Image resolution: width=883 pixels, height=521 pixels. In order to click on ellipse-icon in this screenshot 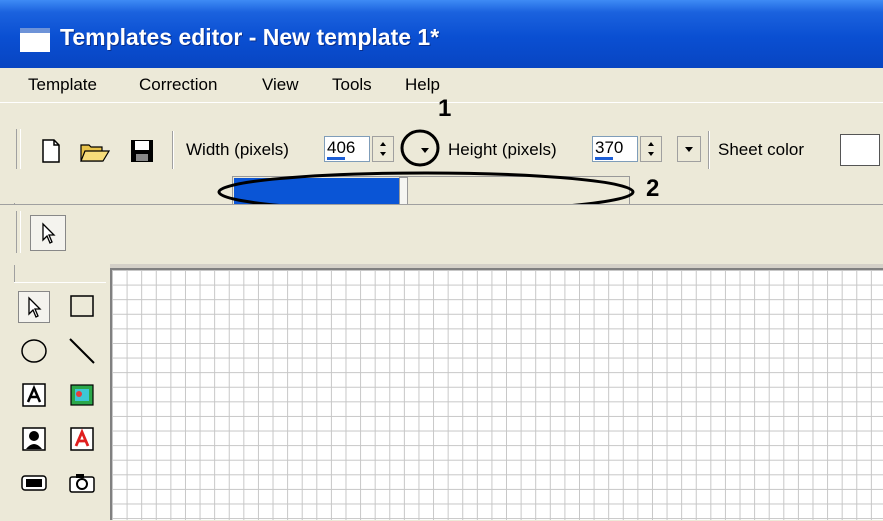, I will do `click(34, 351)`.